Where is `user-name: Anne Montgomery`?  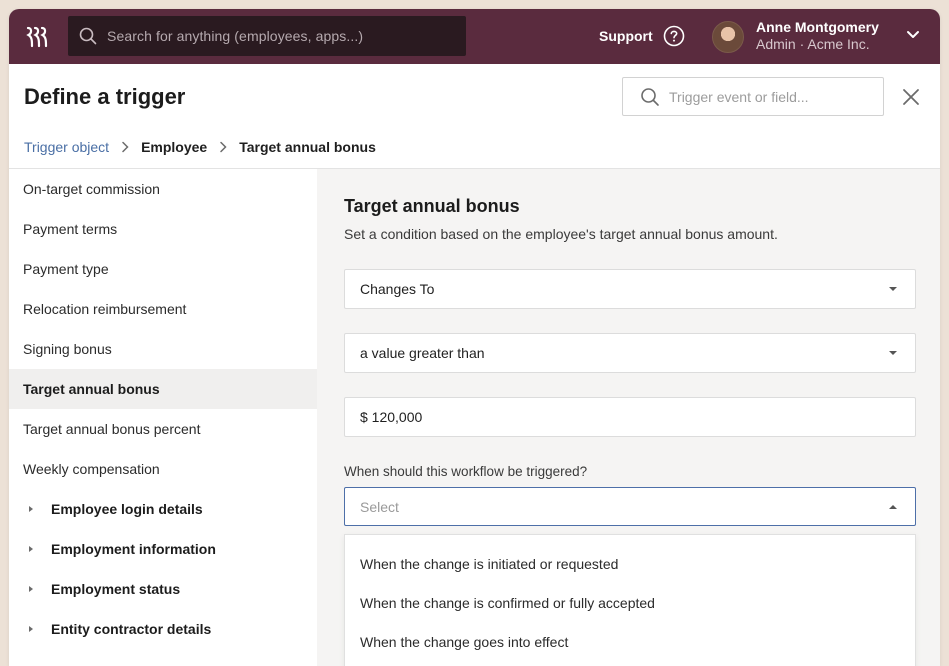
user-name: Anne Montgomery is located at coordinates (817, 27).